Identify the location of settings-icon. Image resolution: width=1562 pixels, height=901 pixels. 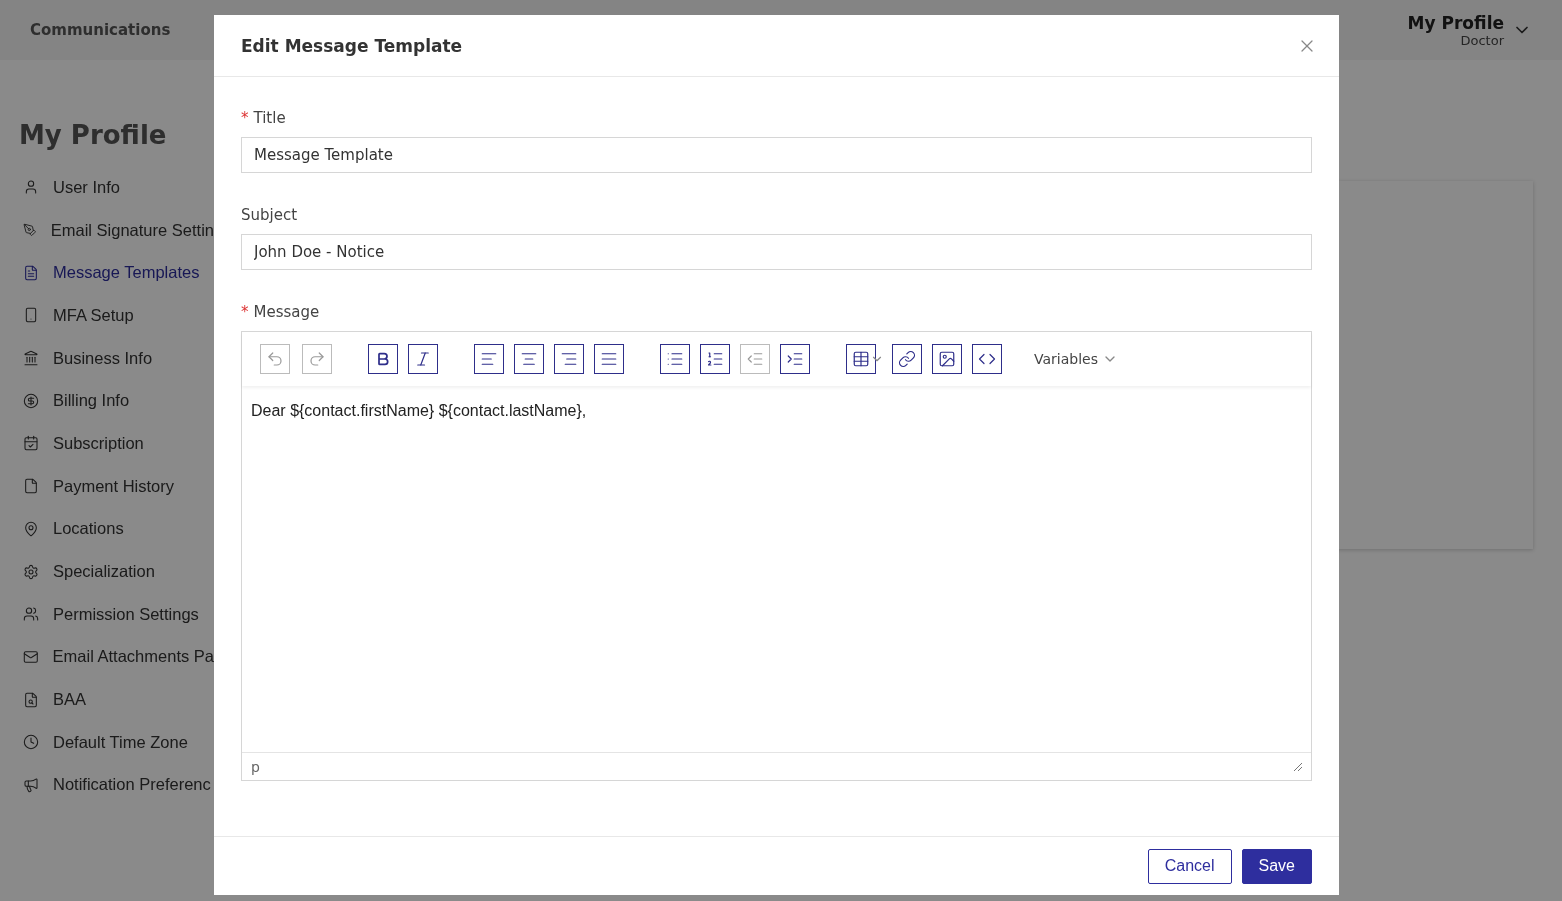
(31, 571).